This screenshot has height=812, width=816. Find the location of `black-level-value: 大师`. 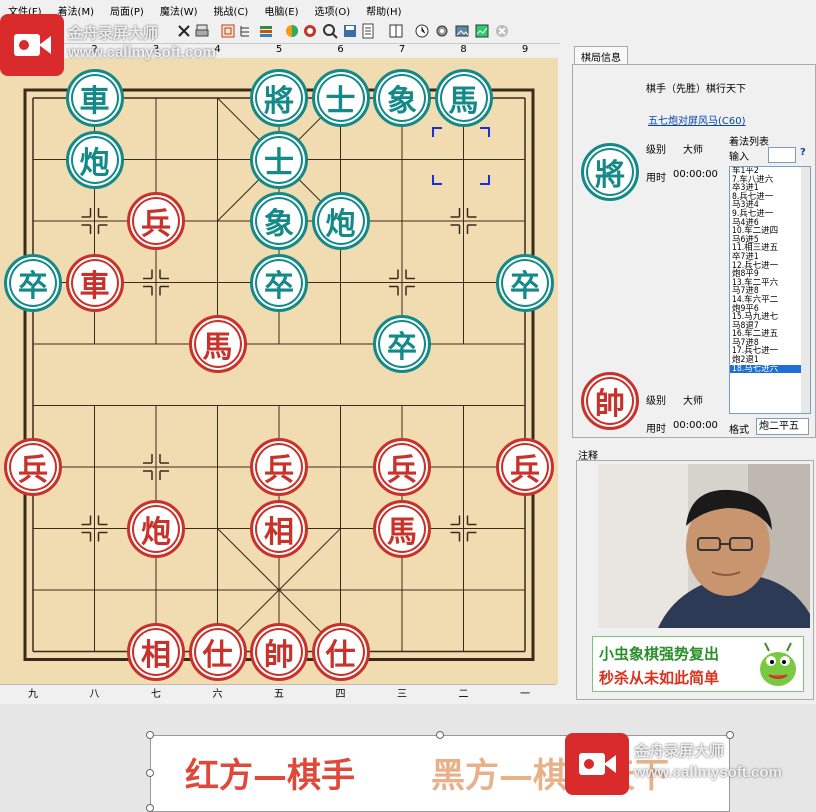

black-level-value: 大师 is located at coordinates (693, 150).